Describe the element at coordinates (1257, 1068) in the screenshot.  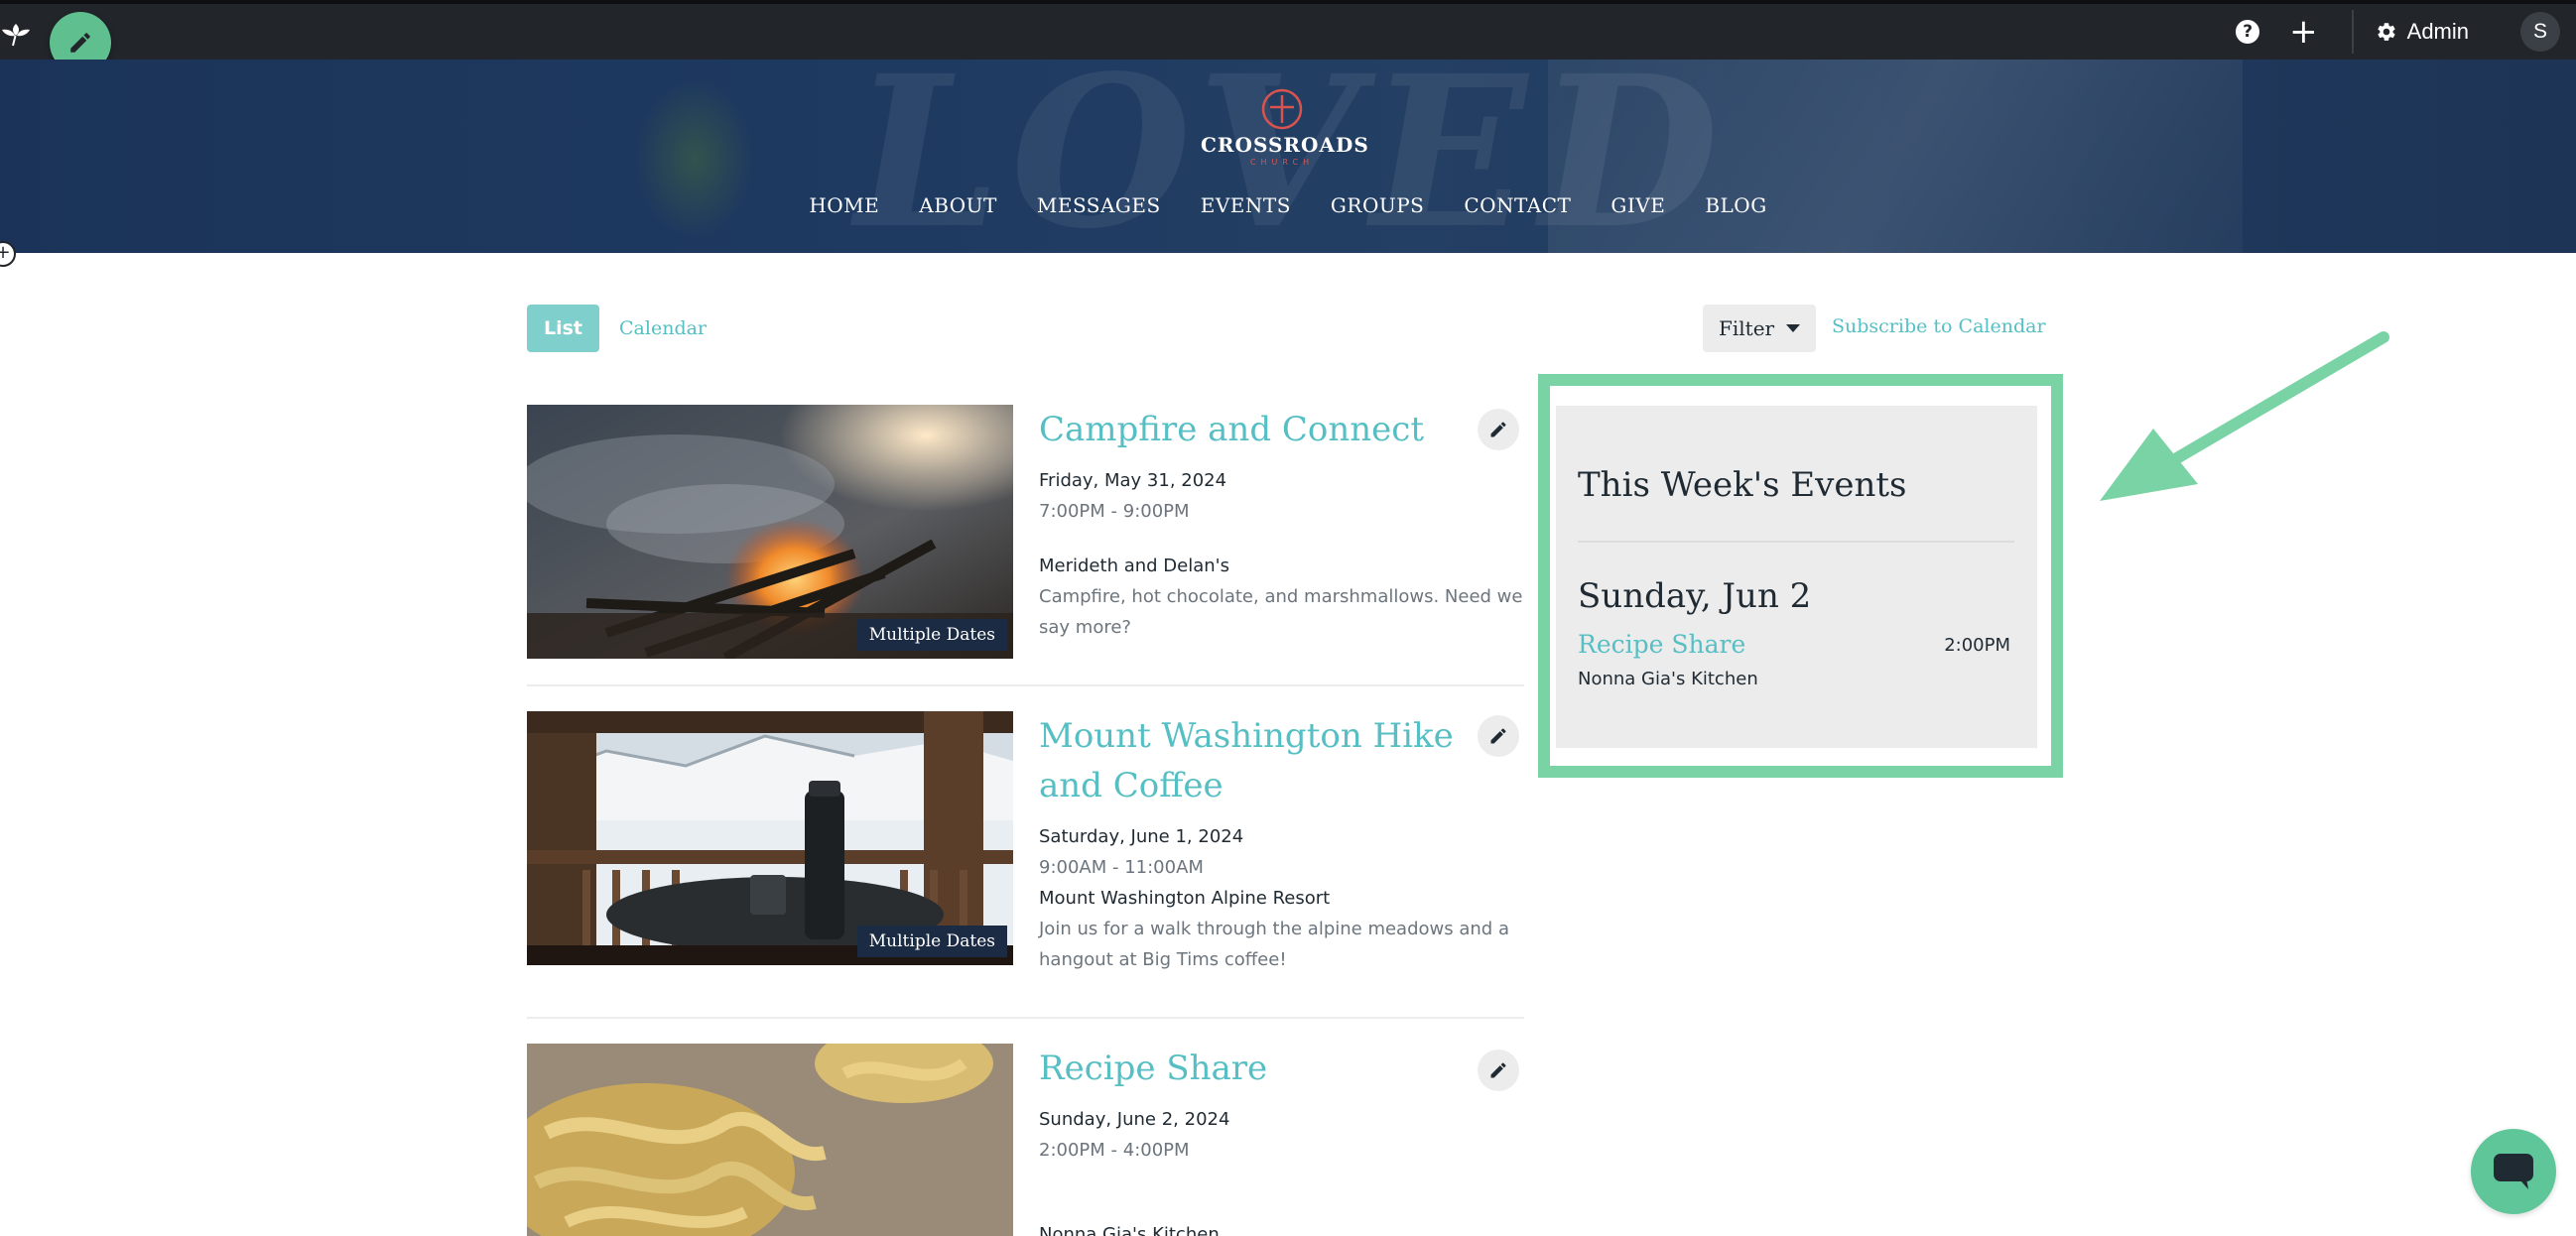
I see `event-title: Recipe Share` at that location.